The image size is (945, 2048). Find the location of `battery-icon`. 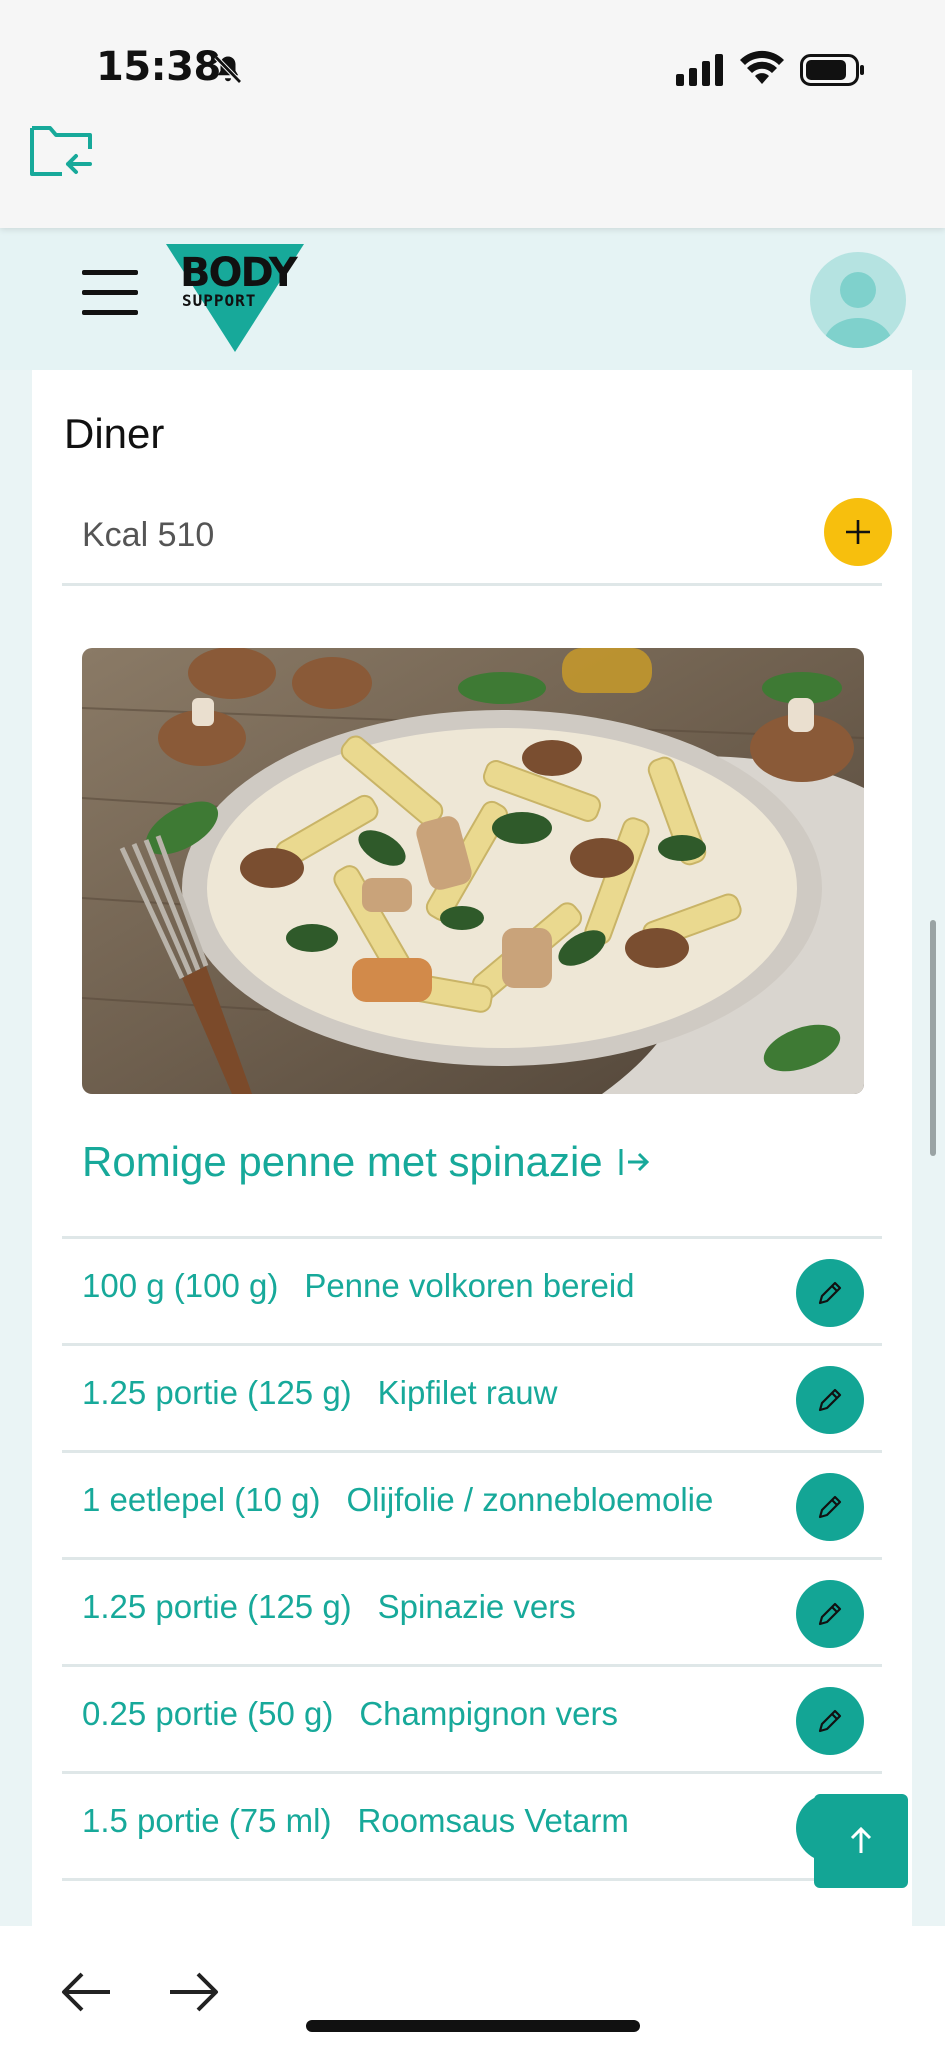

battery-icon is located at coordinates (832, 70).